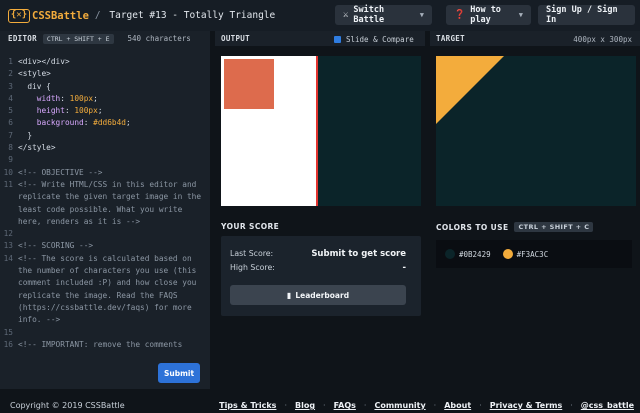  I want to click on slide-compare-divider, so click(317, 131).